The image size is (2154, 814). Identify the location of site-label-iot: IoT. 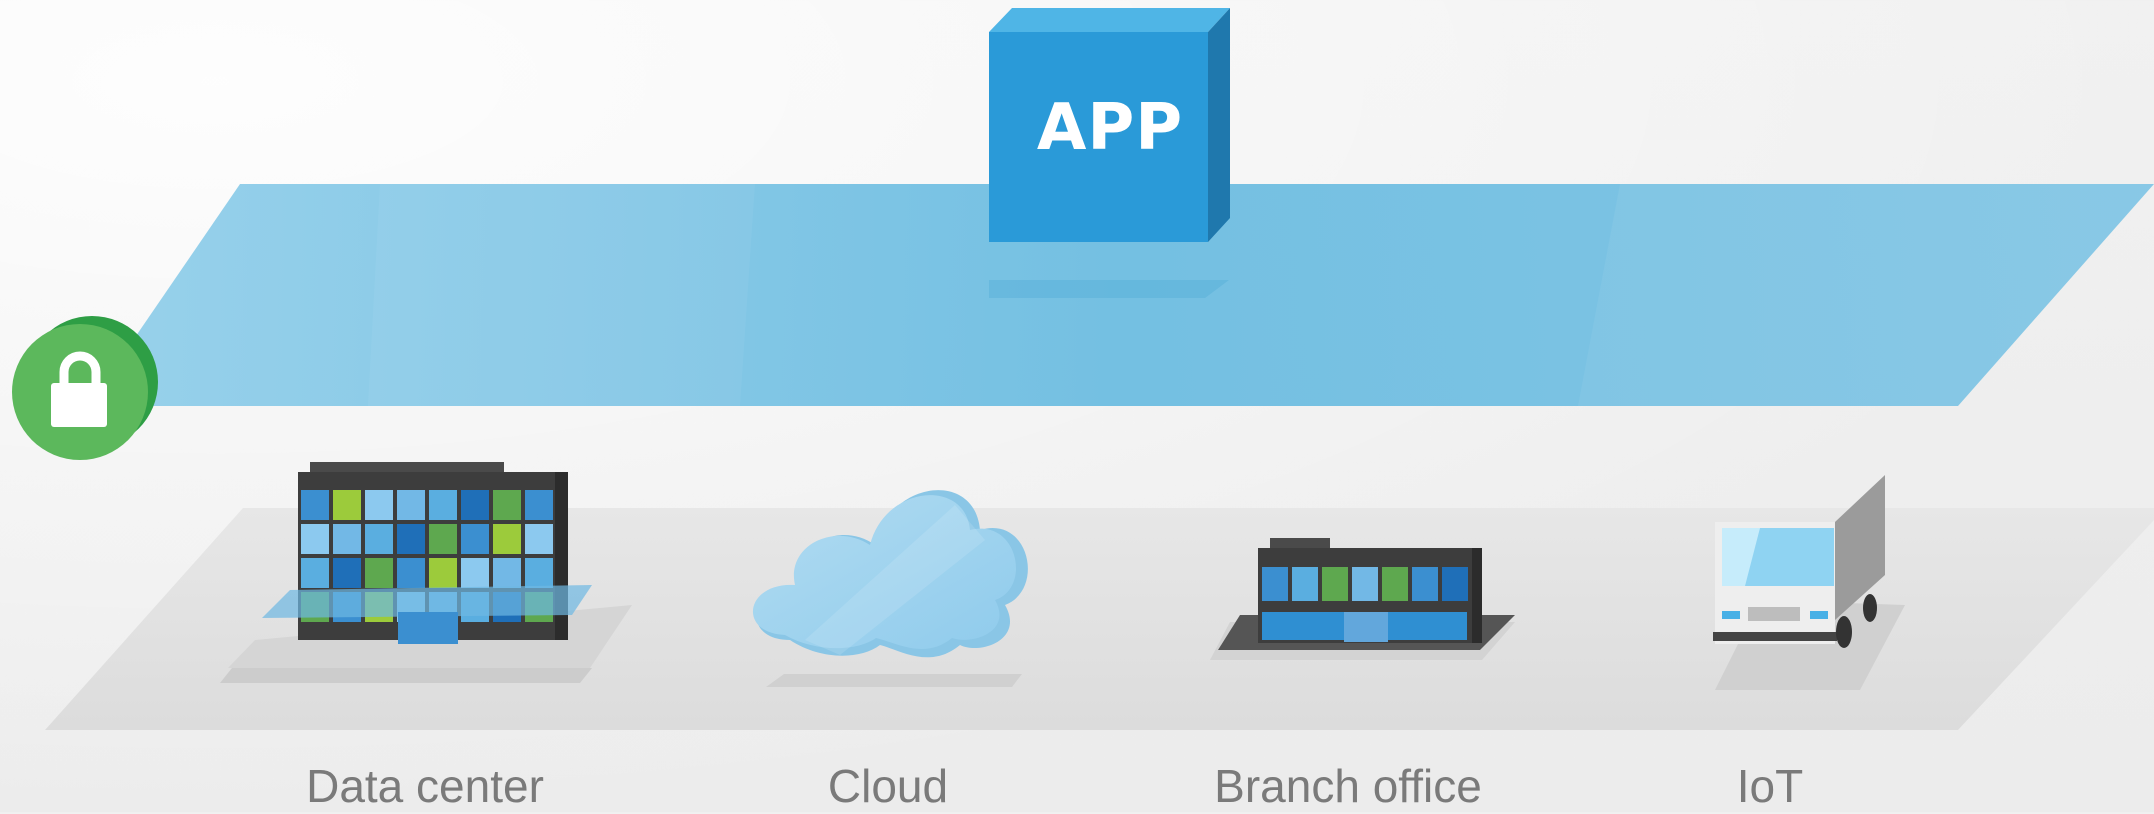
(1770, 786).